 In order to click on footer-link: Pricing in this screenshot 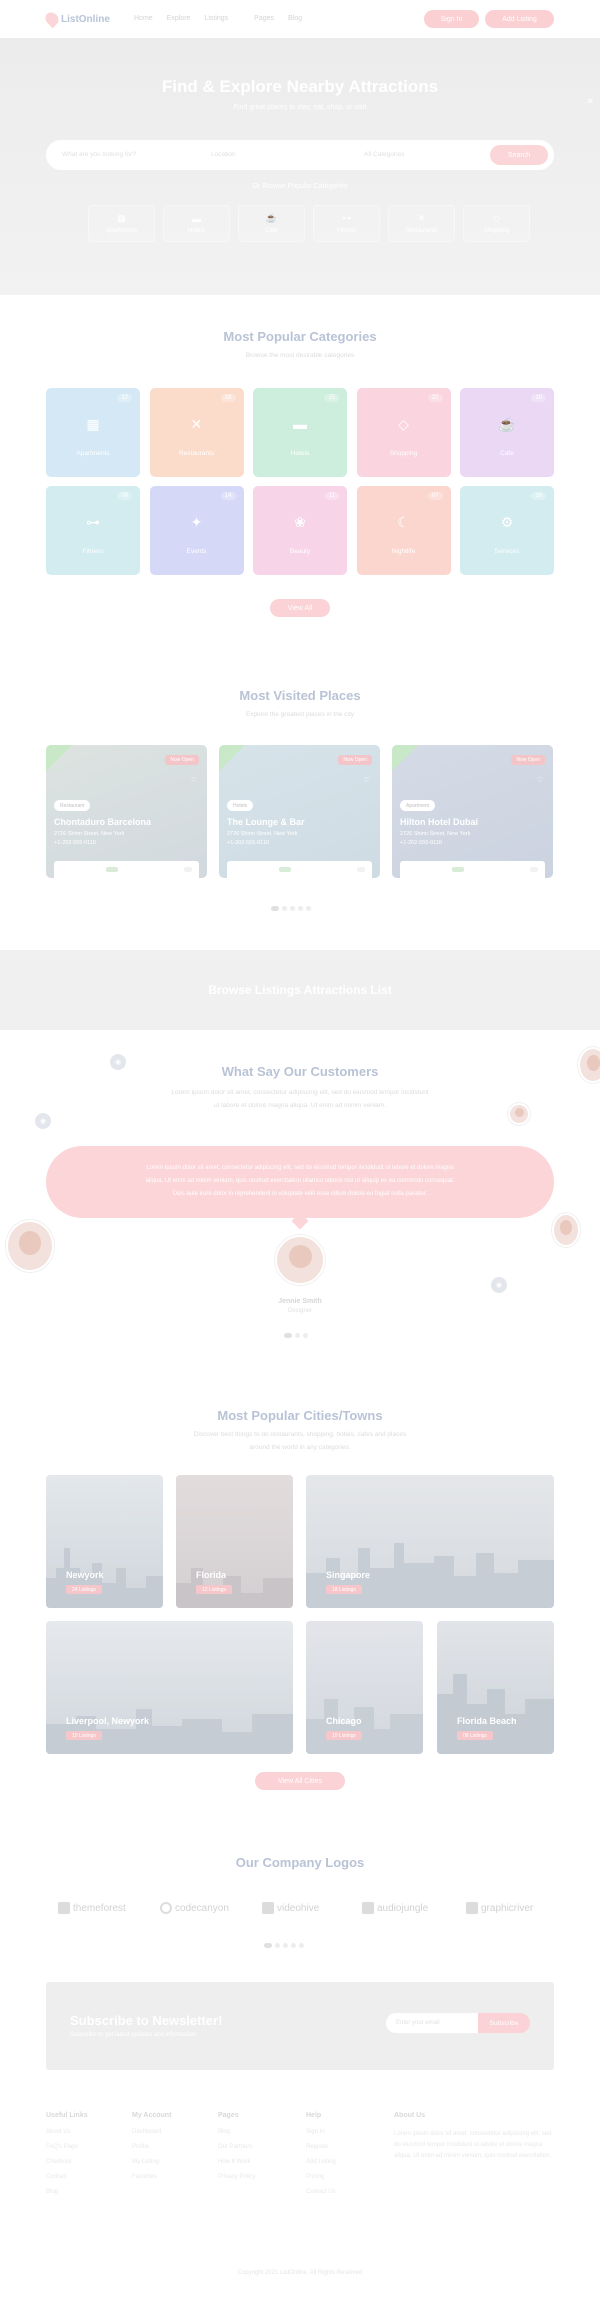, I will do `click(321, 2177)`.